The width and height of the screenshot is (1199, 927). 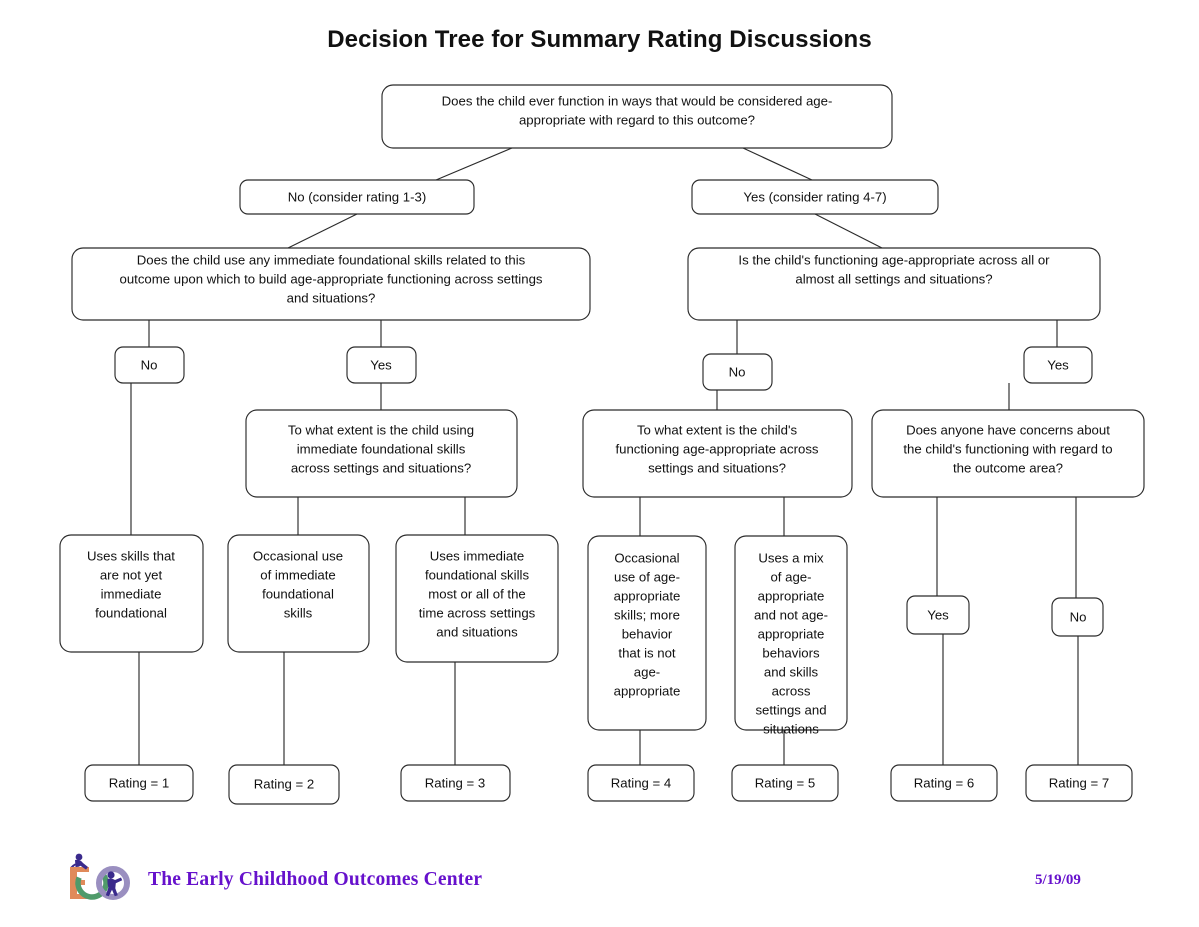 I want to click on node-description-rating-4-line-3: appropriate, so click(x=647, y=595).